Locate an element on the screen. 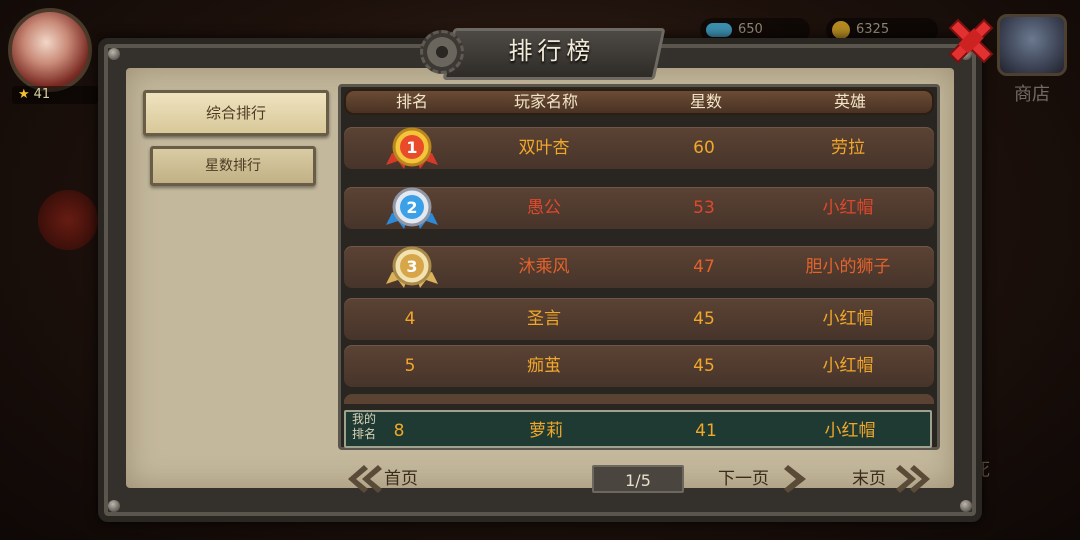 The width and height of the screenshot is (1080, 540). coin-icon is located at coordinates (841, 29).